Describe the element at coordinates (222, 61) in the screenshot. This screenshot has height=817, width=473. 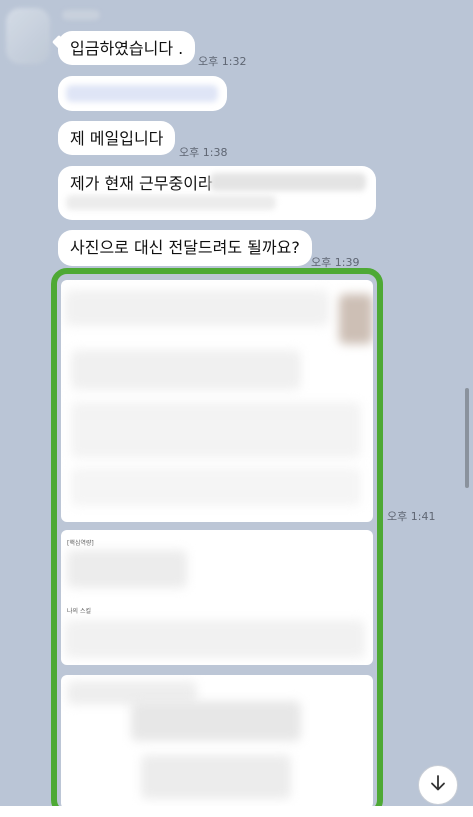
I see `message-time: 오후 1:32` at that location.